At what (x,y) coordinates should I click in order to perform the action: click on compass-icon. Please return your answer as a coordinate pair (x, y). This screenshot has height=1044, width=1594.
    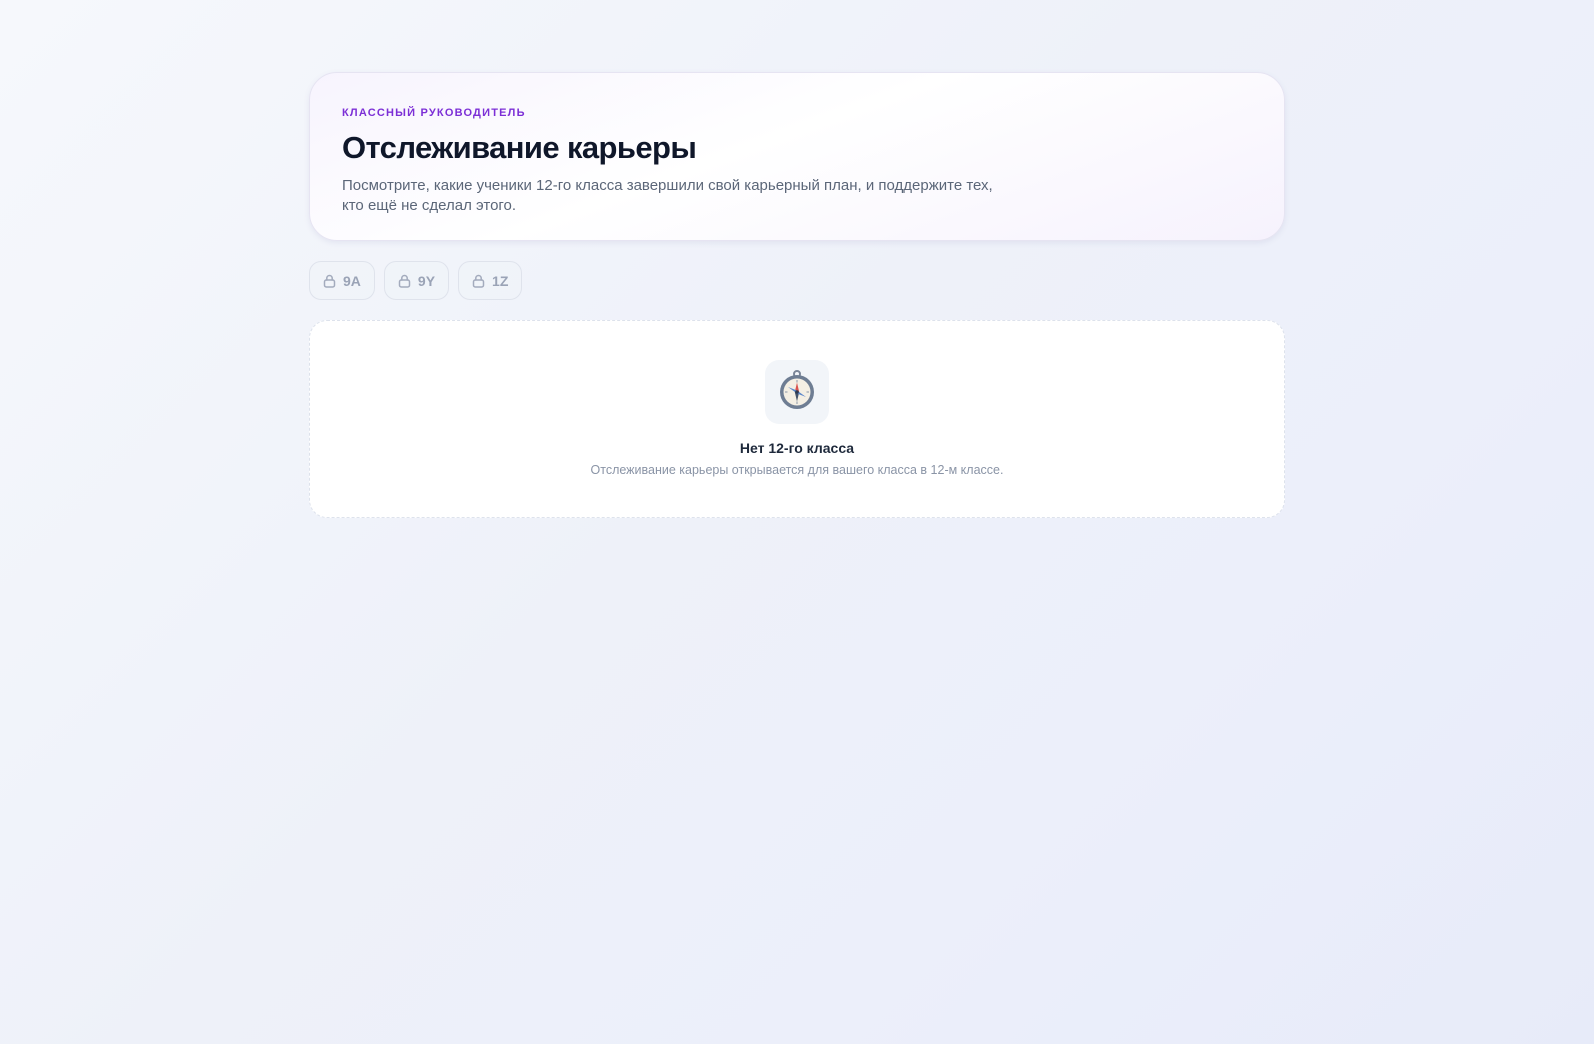
    Looking at the image, I should click on (797, 392).